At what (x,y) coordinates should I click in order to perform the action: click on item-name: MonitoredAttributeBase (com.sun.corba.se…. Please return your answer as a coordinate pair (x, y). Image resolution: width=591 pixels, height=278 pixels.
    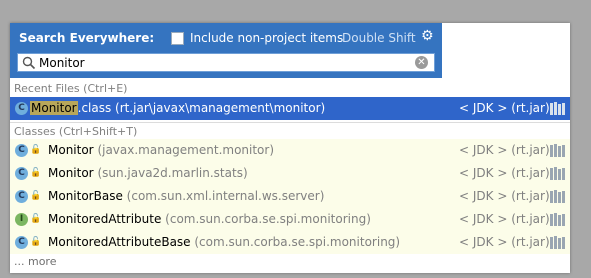
    Looking at the image, I should click on (224, 242).